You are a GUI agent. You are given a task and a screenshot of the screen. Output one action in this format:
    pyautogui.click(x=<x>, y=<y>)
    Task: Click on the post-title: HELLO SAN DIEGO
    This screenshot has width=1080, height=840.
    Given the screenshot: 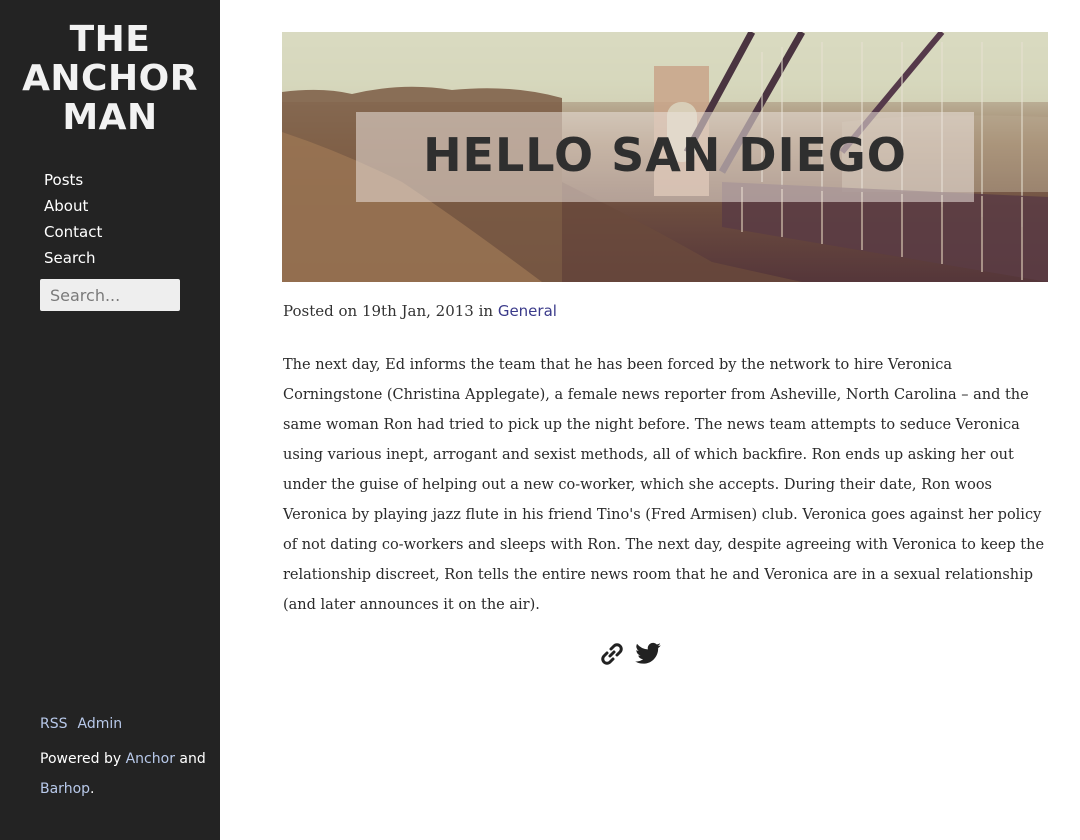 What is the action you would take?
    pyautogui.click(x=665, y=155)
    